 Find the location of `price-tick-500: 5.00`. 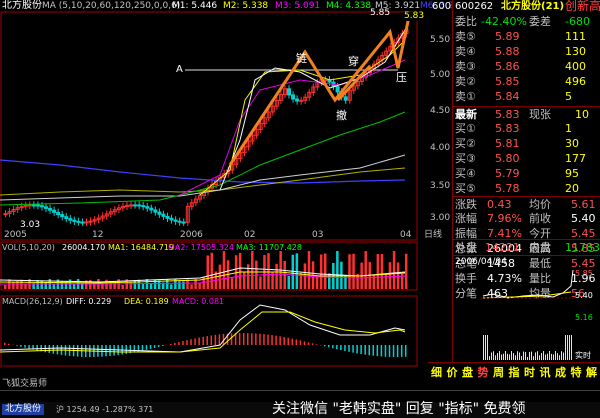

price-tick-500: 5.00 is located at coordinates (440, 75).